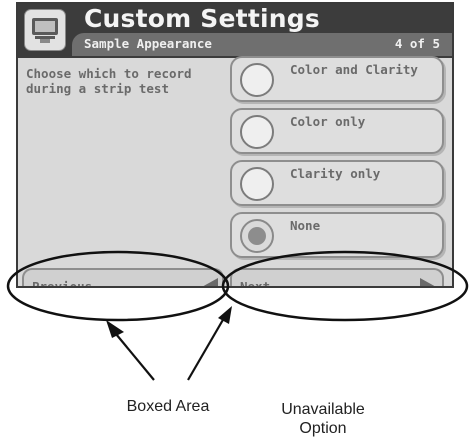  What do you see at coordinates (323, 409) in the screenshot?
I see `caption-line: Unavailable` at bounding box center [323, 409].